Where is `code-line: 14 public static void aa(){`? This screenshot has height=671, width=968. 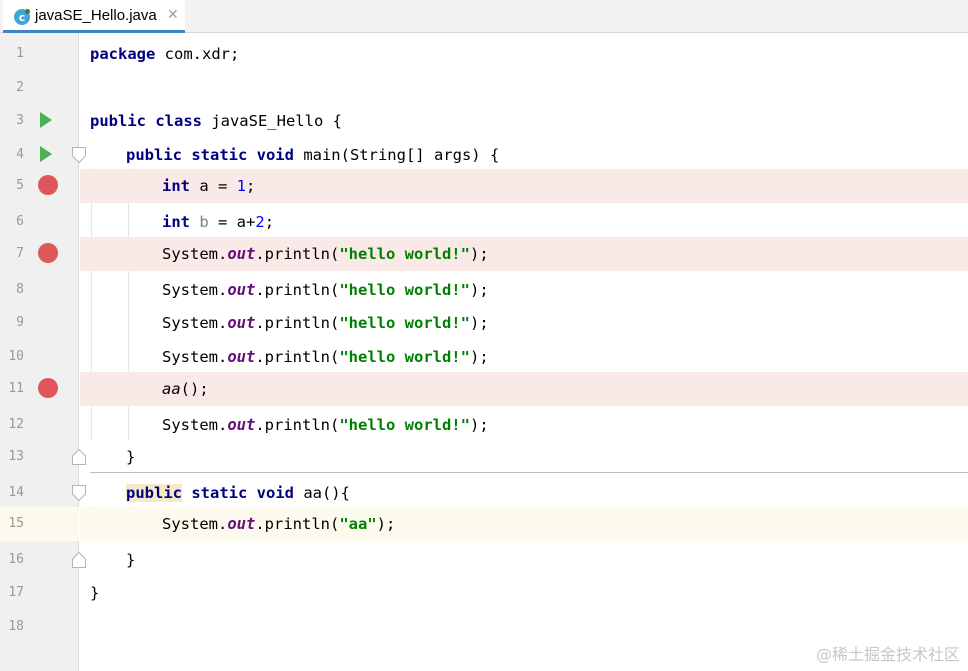
code-line: 14 public static void aa(){ is located at coordinates (484, 493).